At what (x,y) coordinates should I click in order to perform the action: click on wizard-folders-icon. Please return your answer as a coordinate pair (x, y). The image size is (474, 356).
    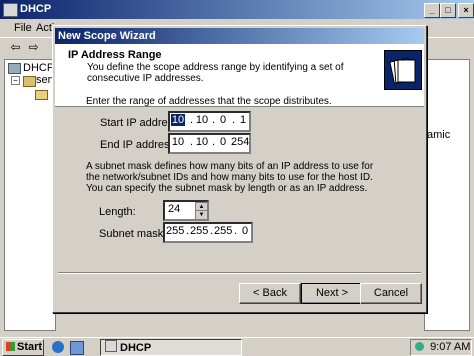
    Looking at the image, I should click on (403, 70).